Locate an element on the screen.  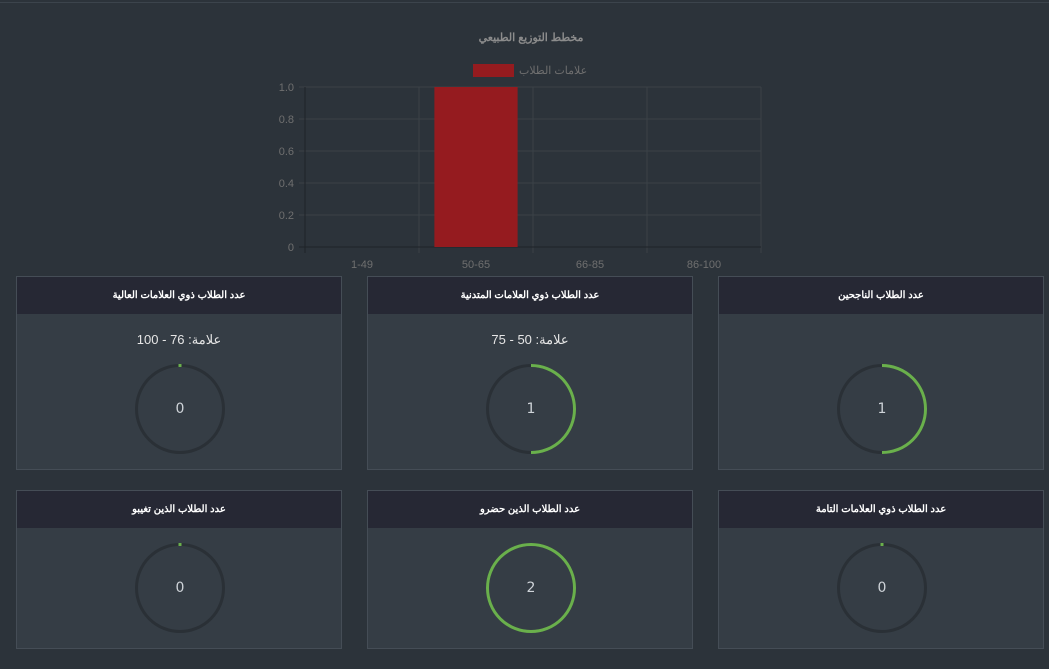
card-title: عدد الطلاب الذين تغيبو is located at coordinates (179, 509).